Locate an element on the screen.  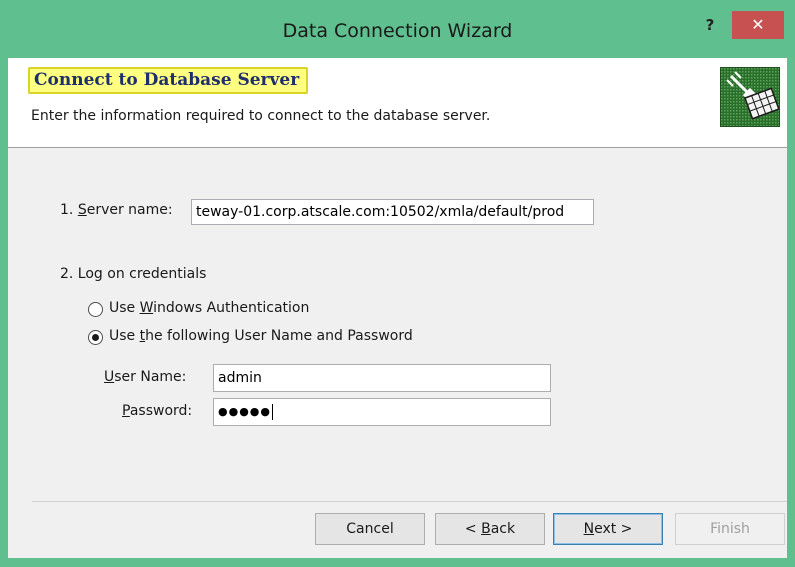
close-button: ✕ is located at coordinates (758, 25).